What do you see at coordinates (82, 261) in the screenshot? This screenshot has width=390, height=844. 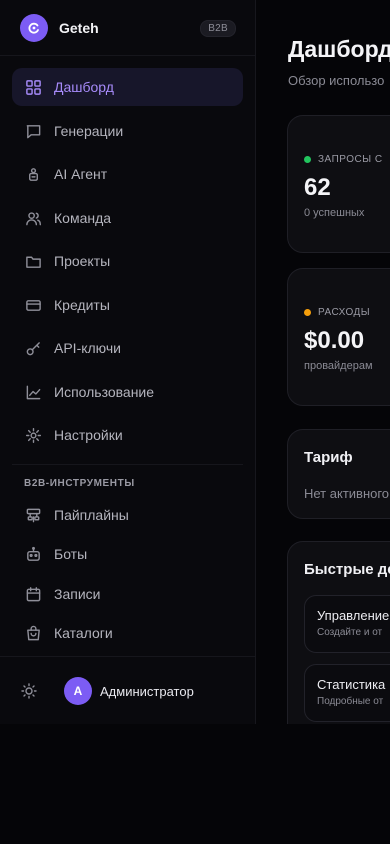 I see `sidebar-item-label: Проекты` at bounding box center [82, 261].